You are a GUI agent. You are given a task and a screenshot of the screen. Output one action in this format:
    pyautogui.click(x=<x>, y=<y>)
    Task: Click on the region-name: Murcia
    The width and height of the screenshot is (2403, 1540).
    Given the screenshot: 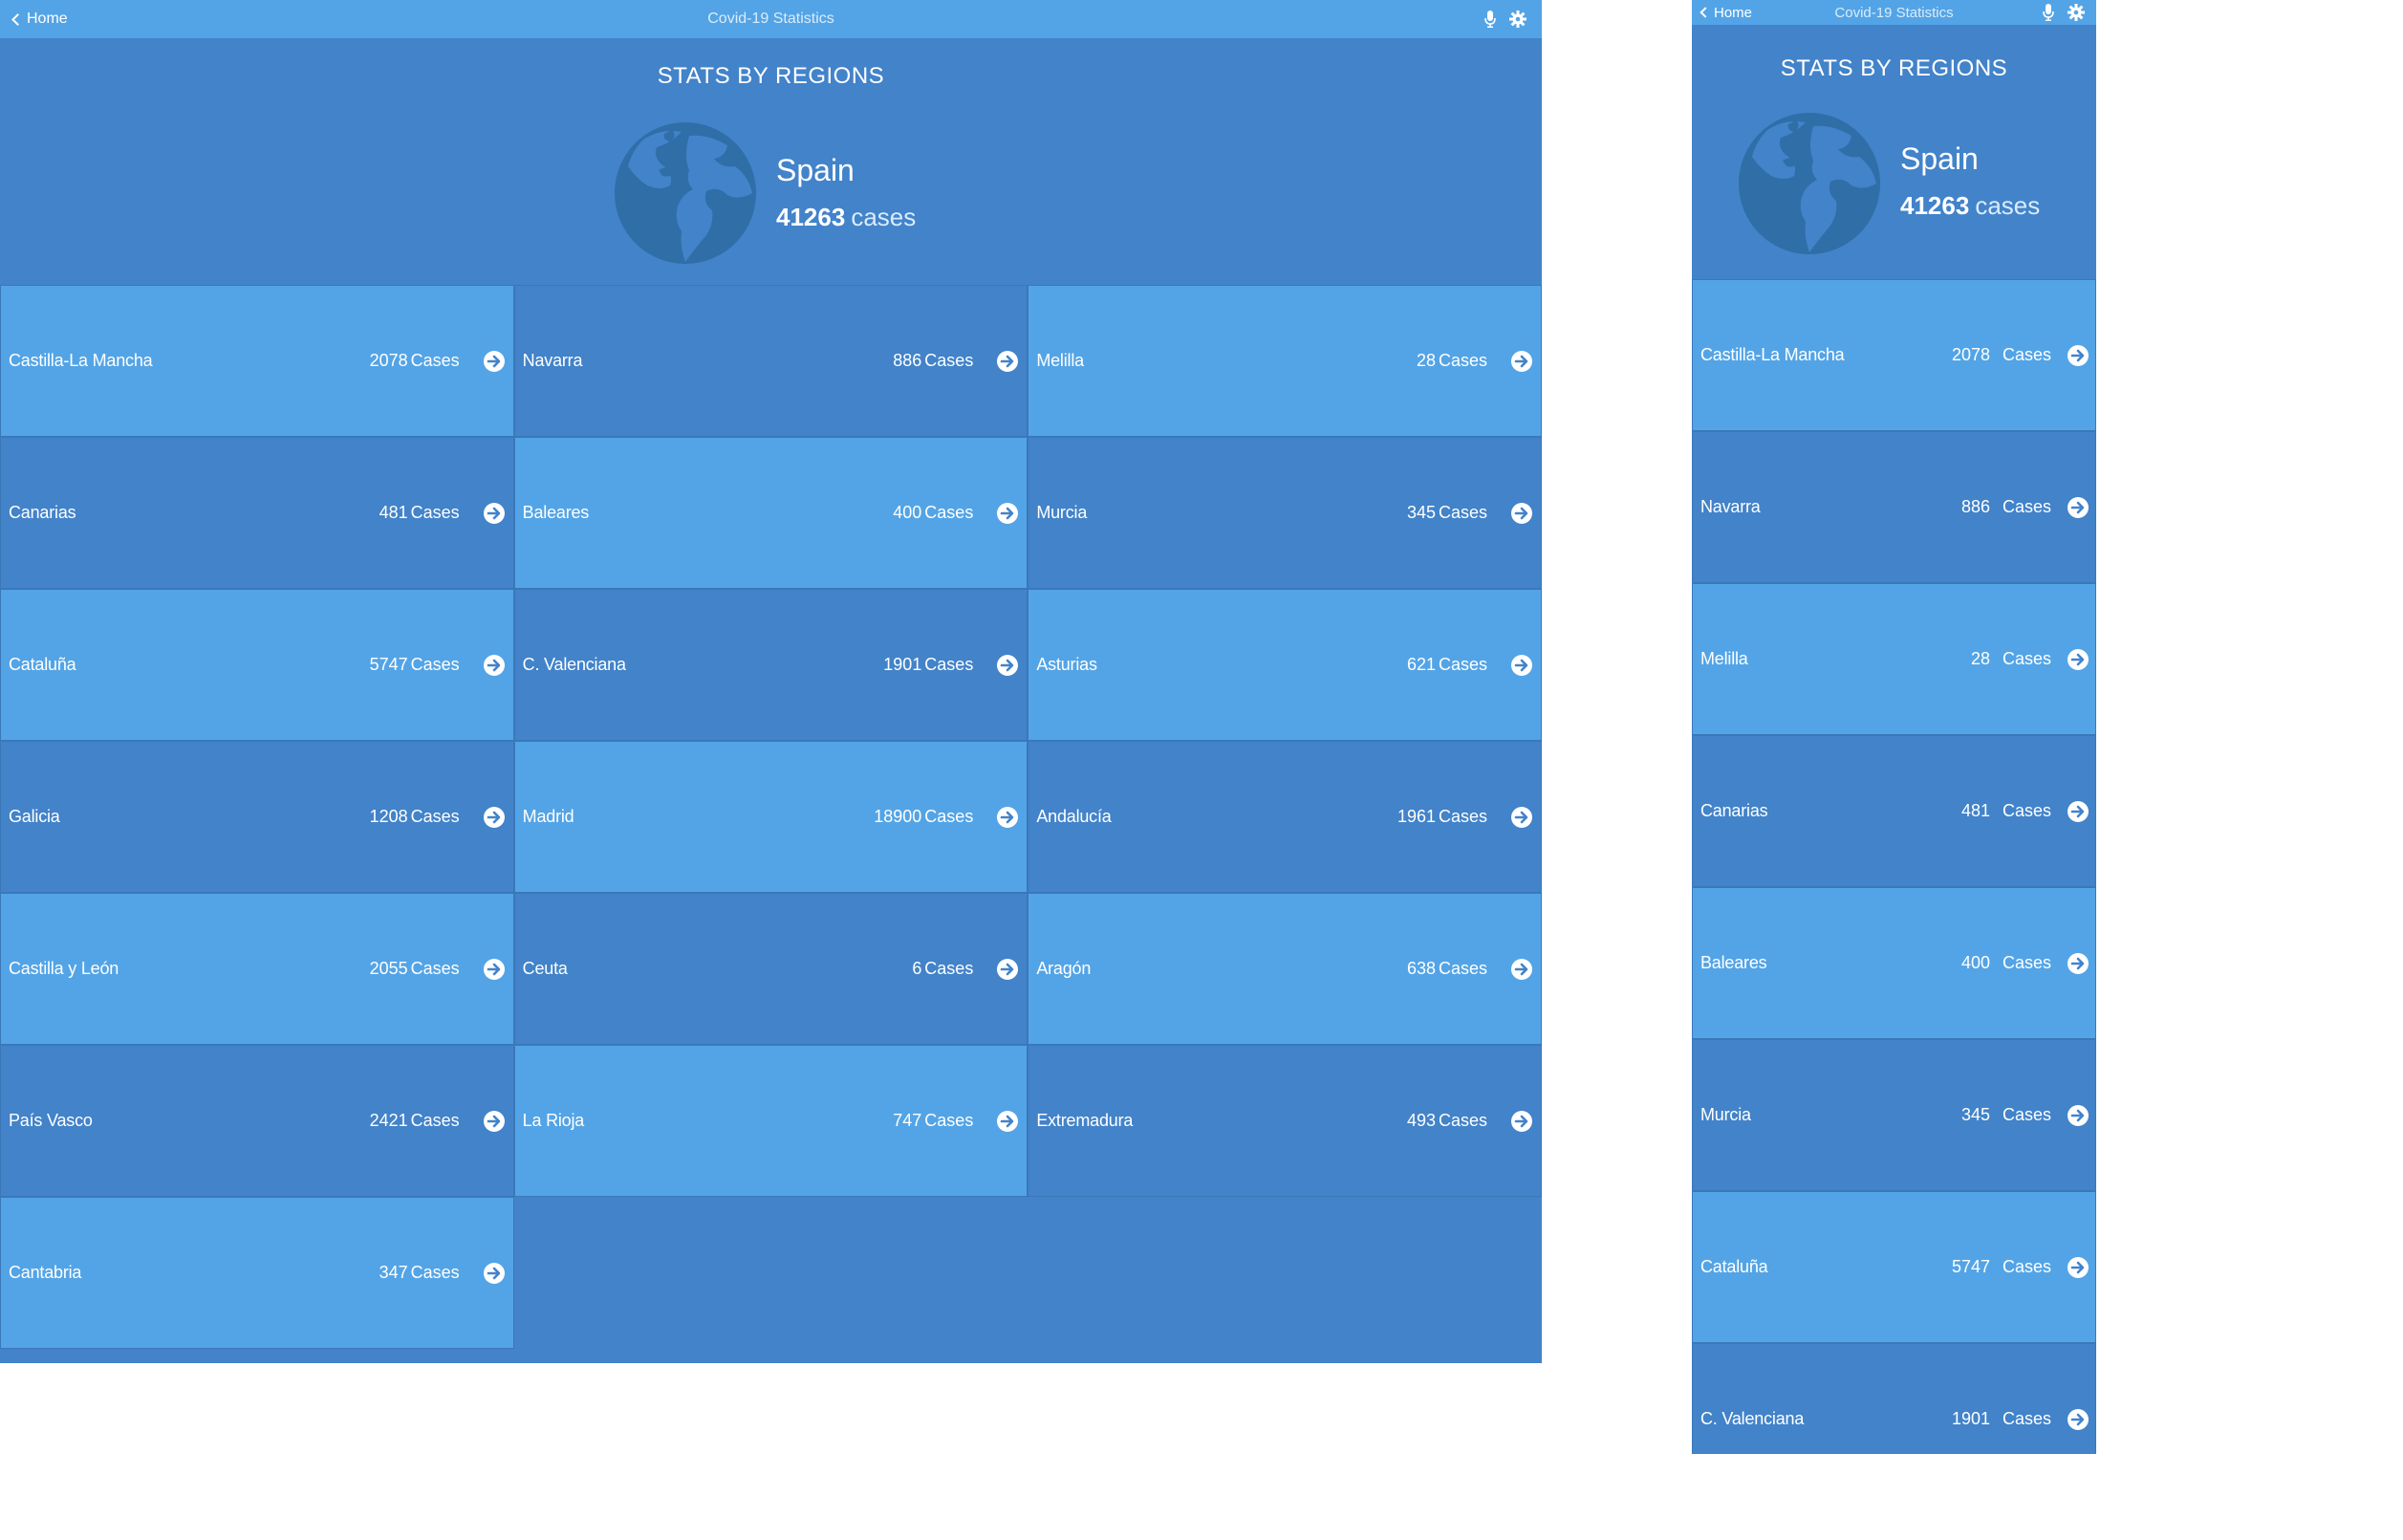 What is the action you would take?
    pyautogui.click(x=1062, y=512)
    